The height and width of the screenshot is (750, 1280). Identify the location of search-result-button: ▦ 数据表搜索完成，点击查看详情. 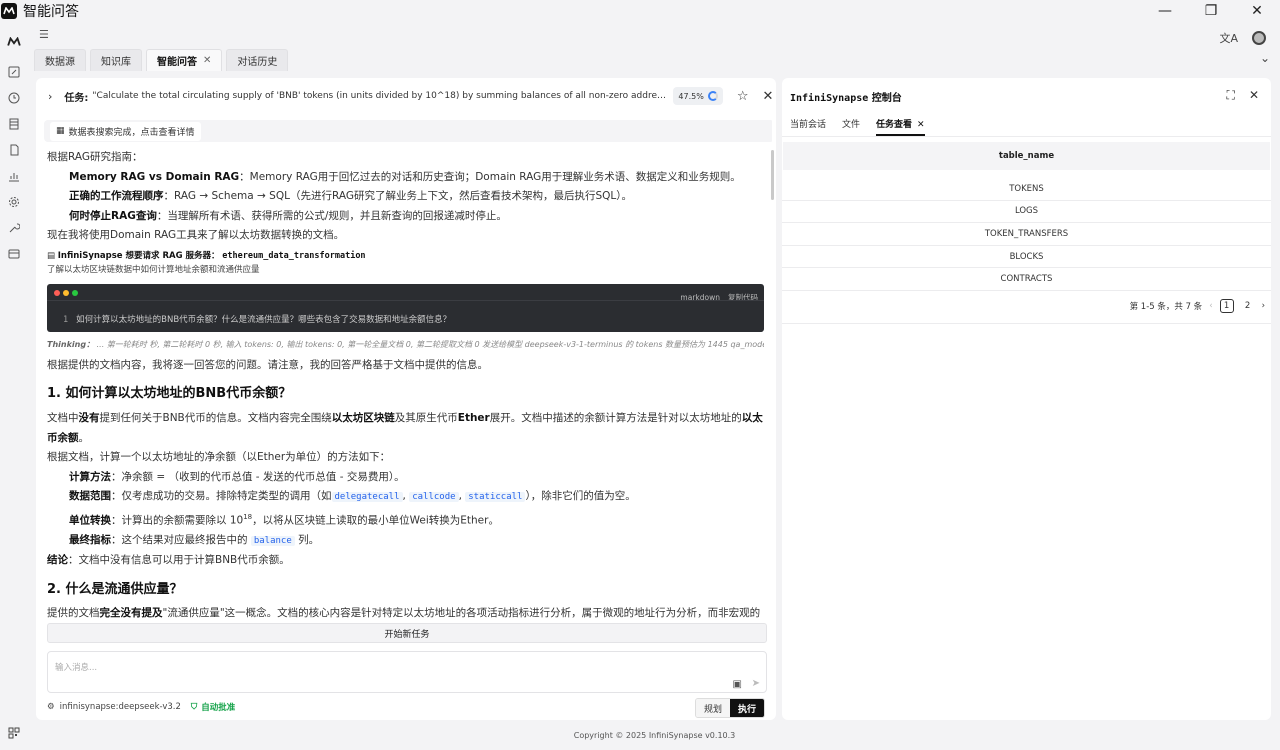
(125, 131).